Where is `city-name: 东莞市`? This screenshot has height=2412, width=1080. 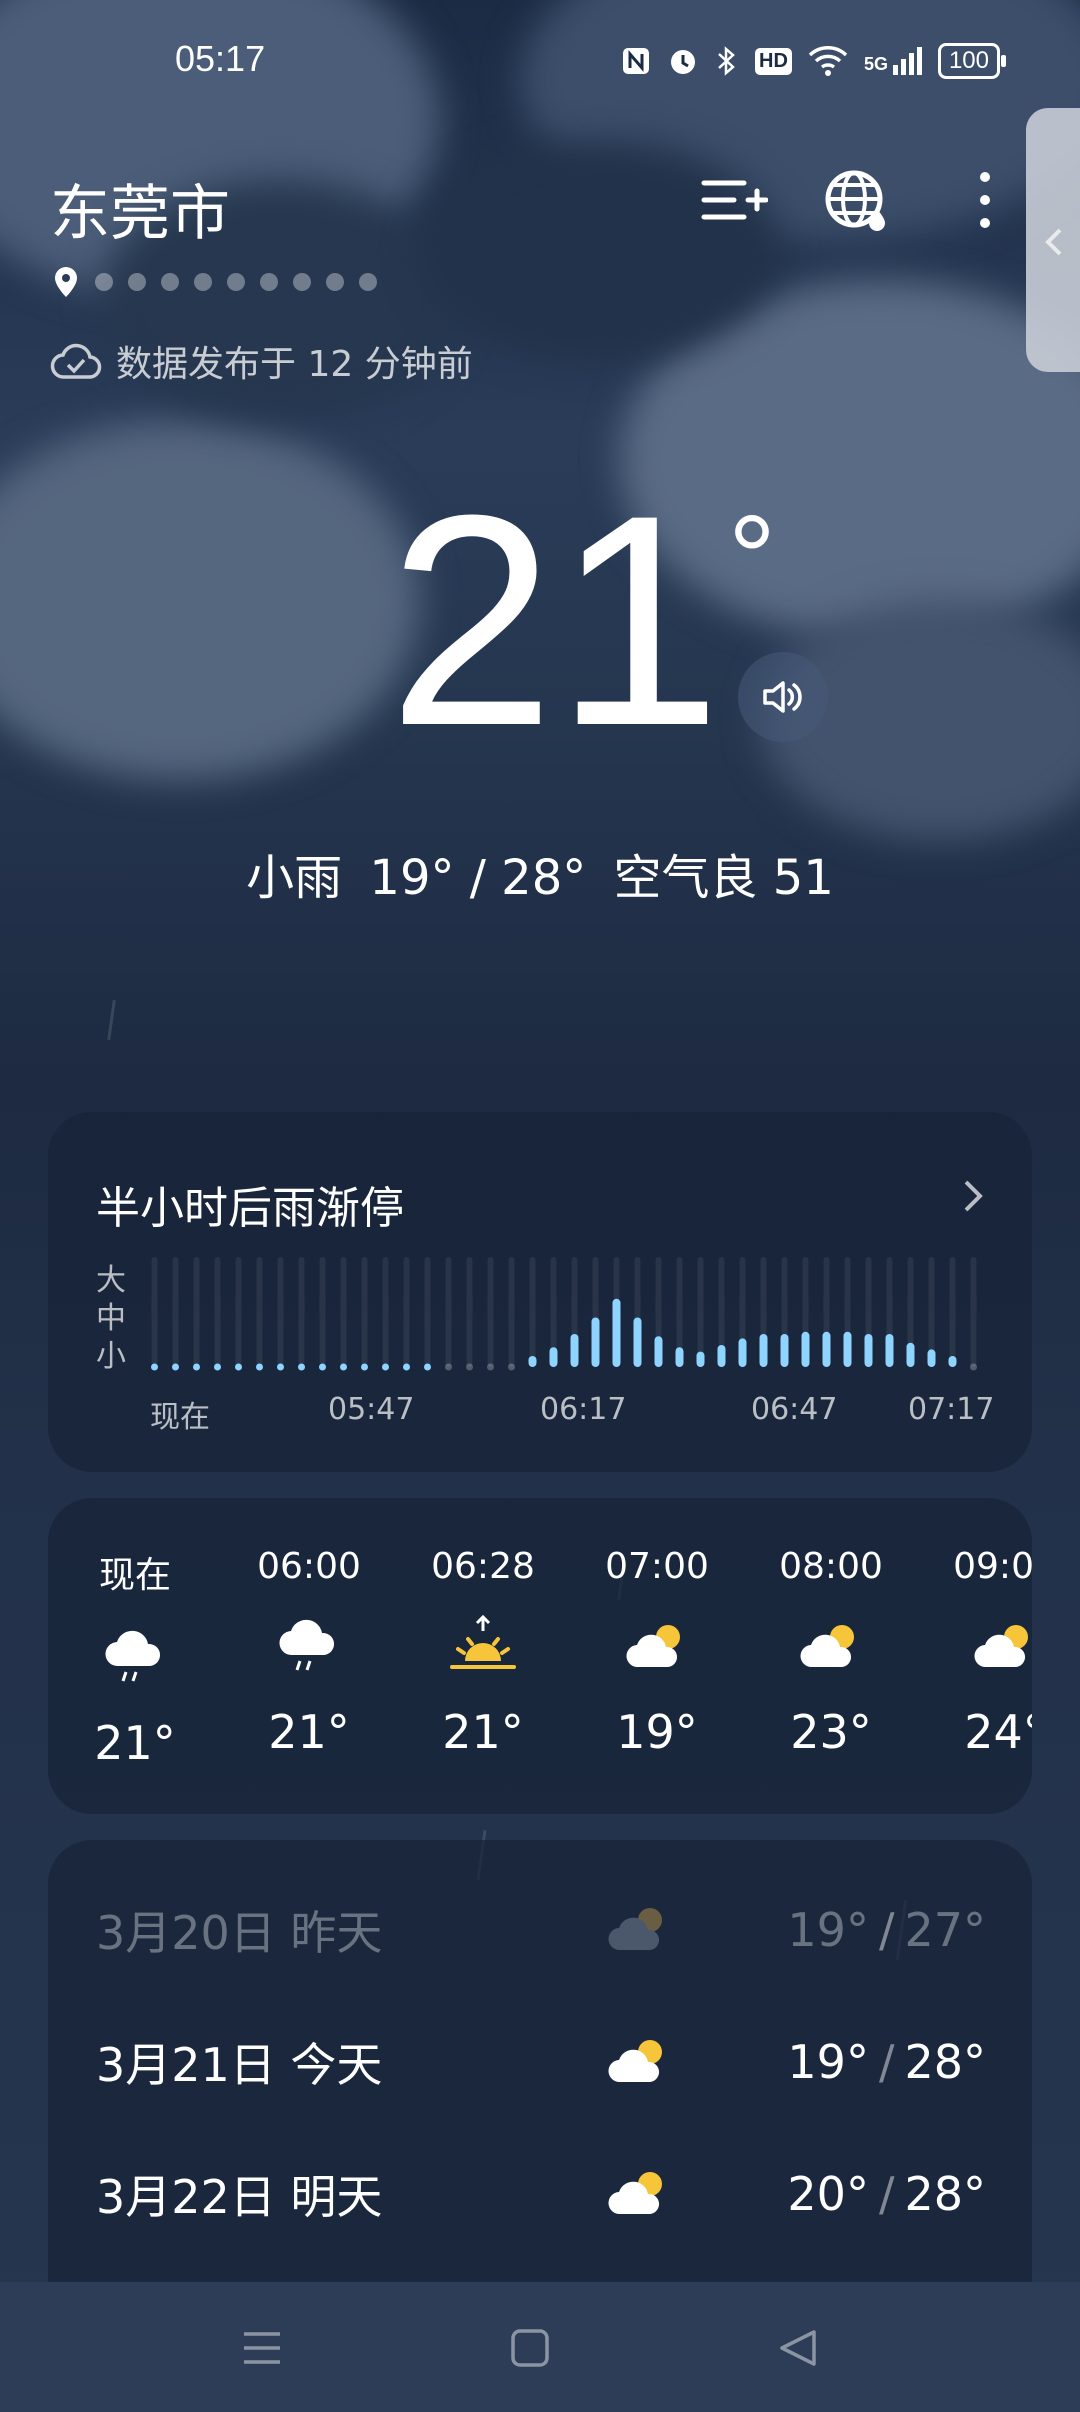
city-name: 东莞市 is located at coordinates (140, 208).